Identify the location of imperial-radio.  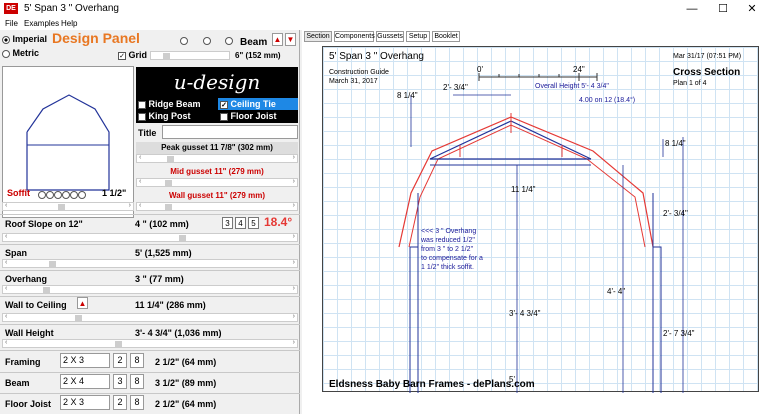
(6, 39).